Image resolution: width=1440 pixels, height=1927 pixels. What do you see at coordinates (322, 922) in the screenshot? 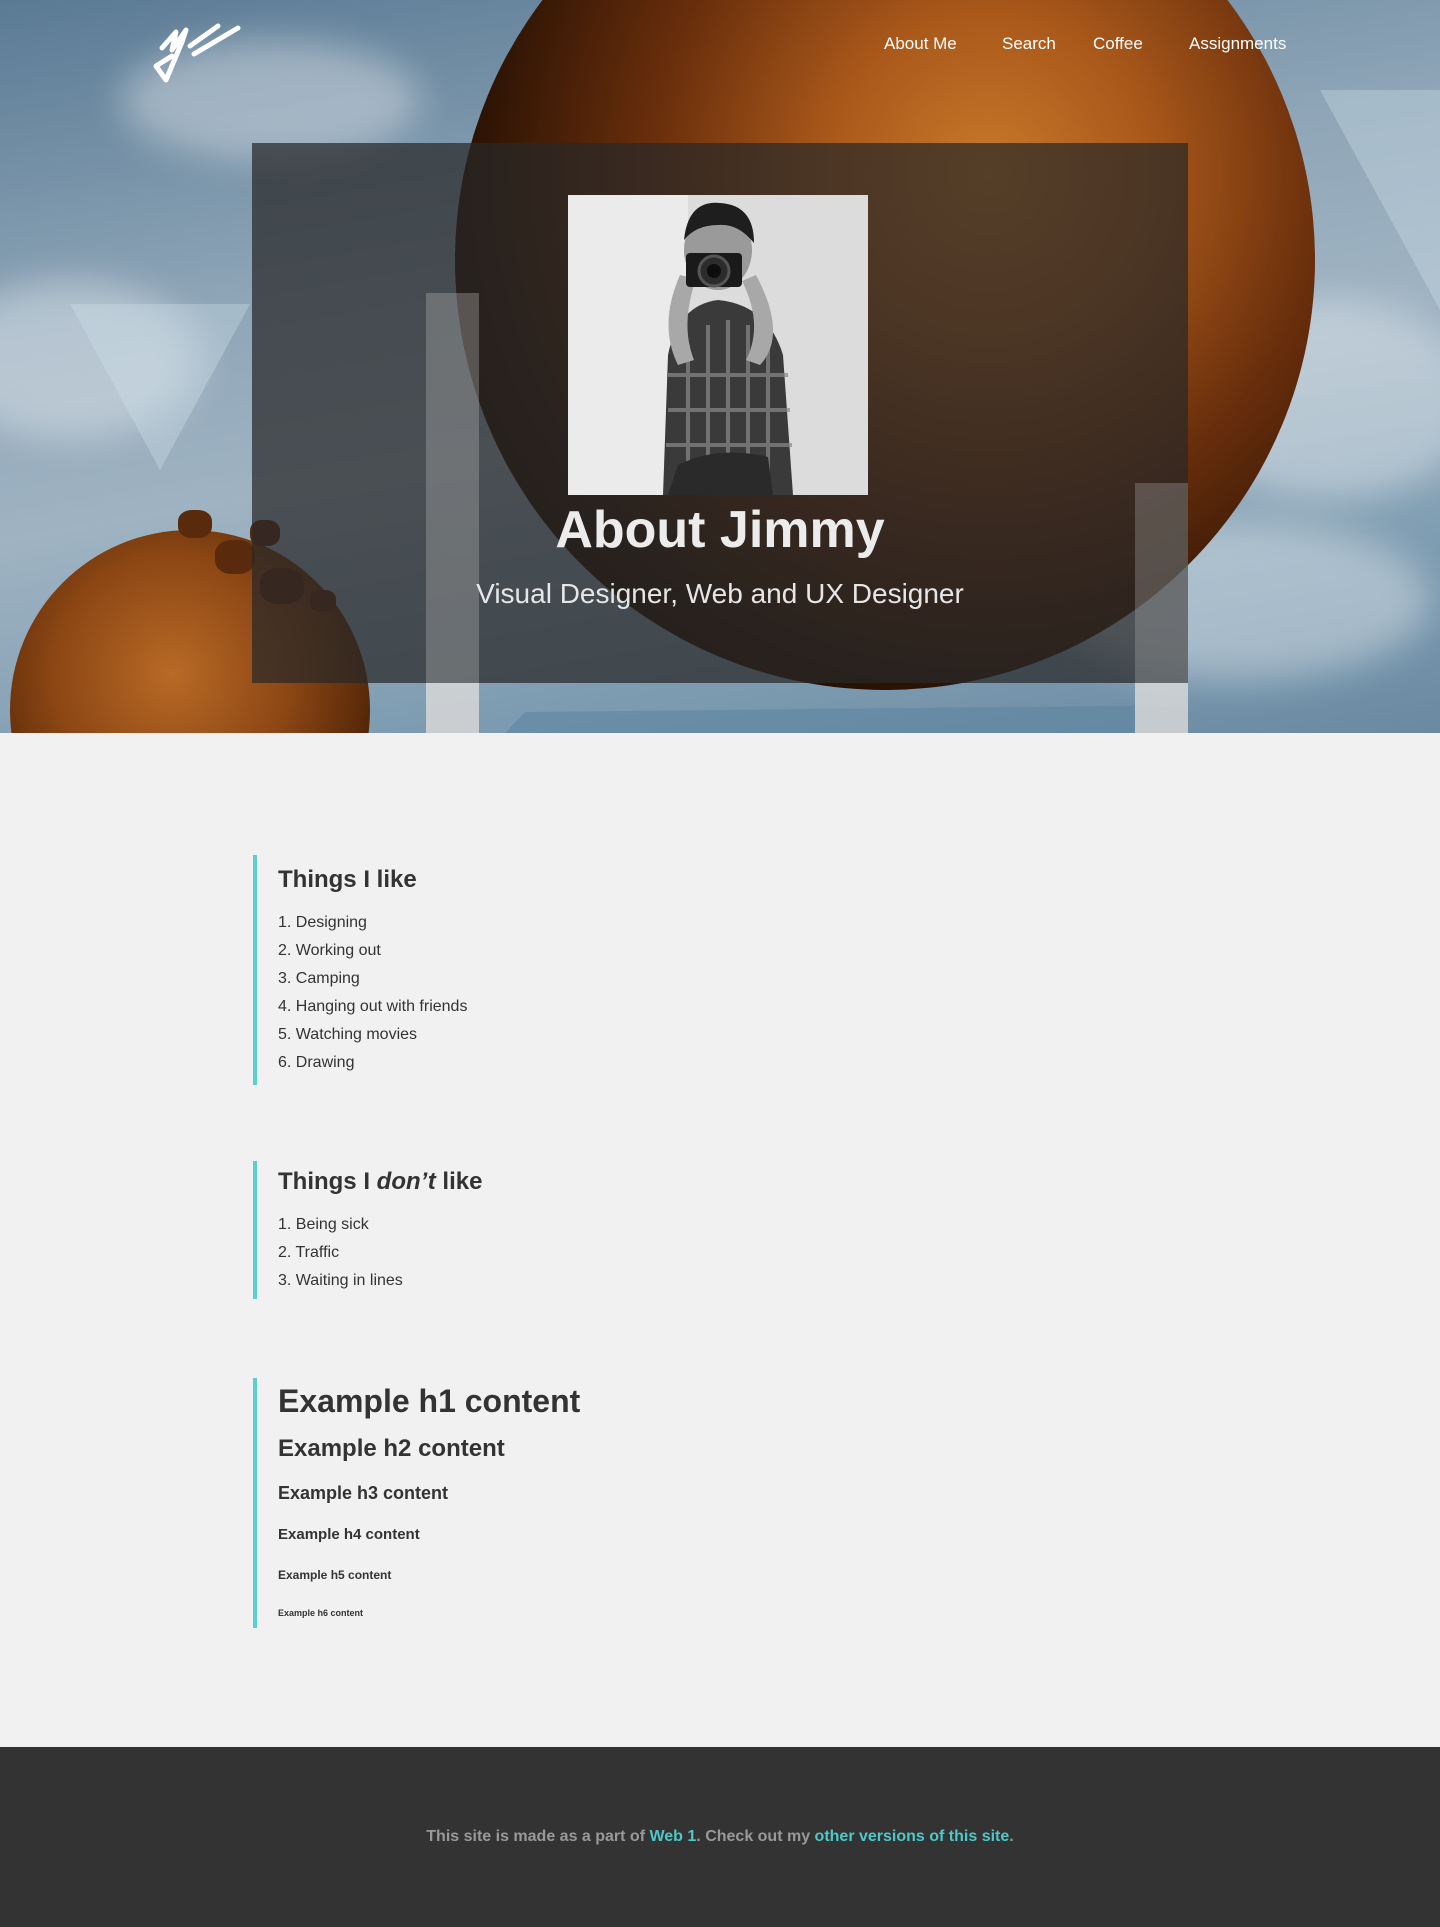
I see `list-item: 1. Designing` at bounding box center [322, 922].